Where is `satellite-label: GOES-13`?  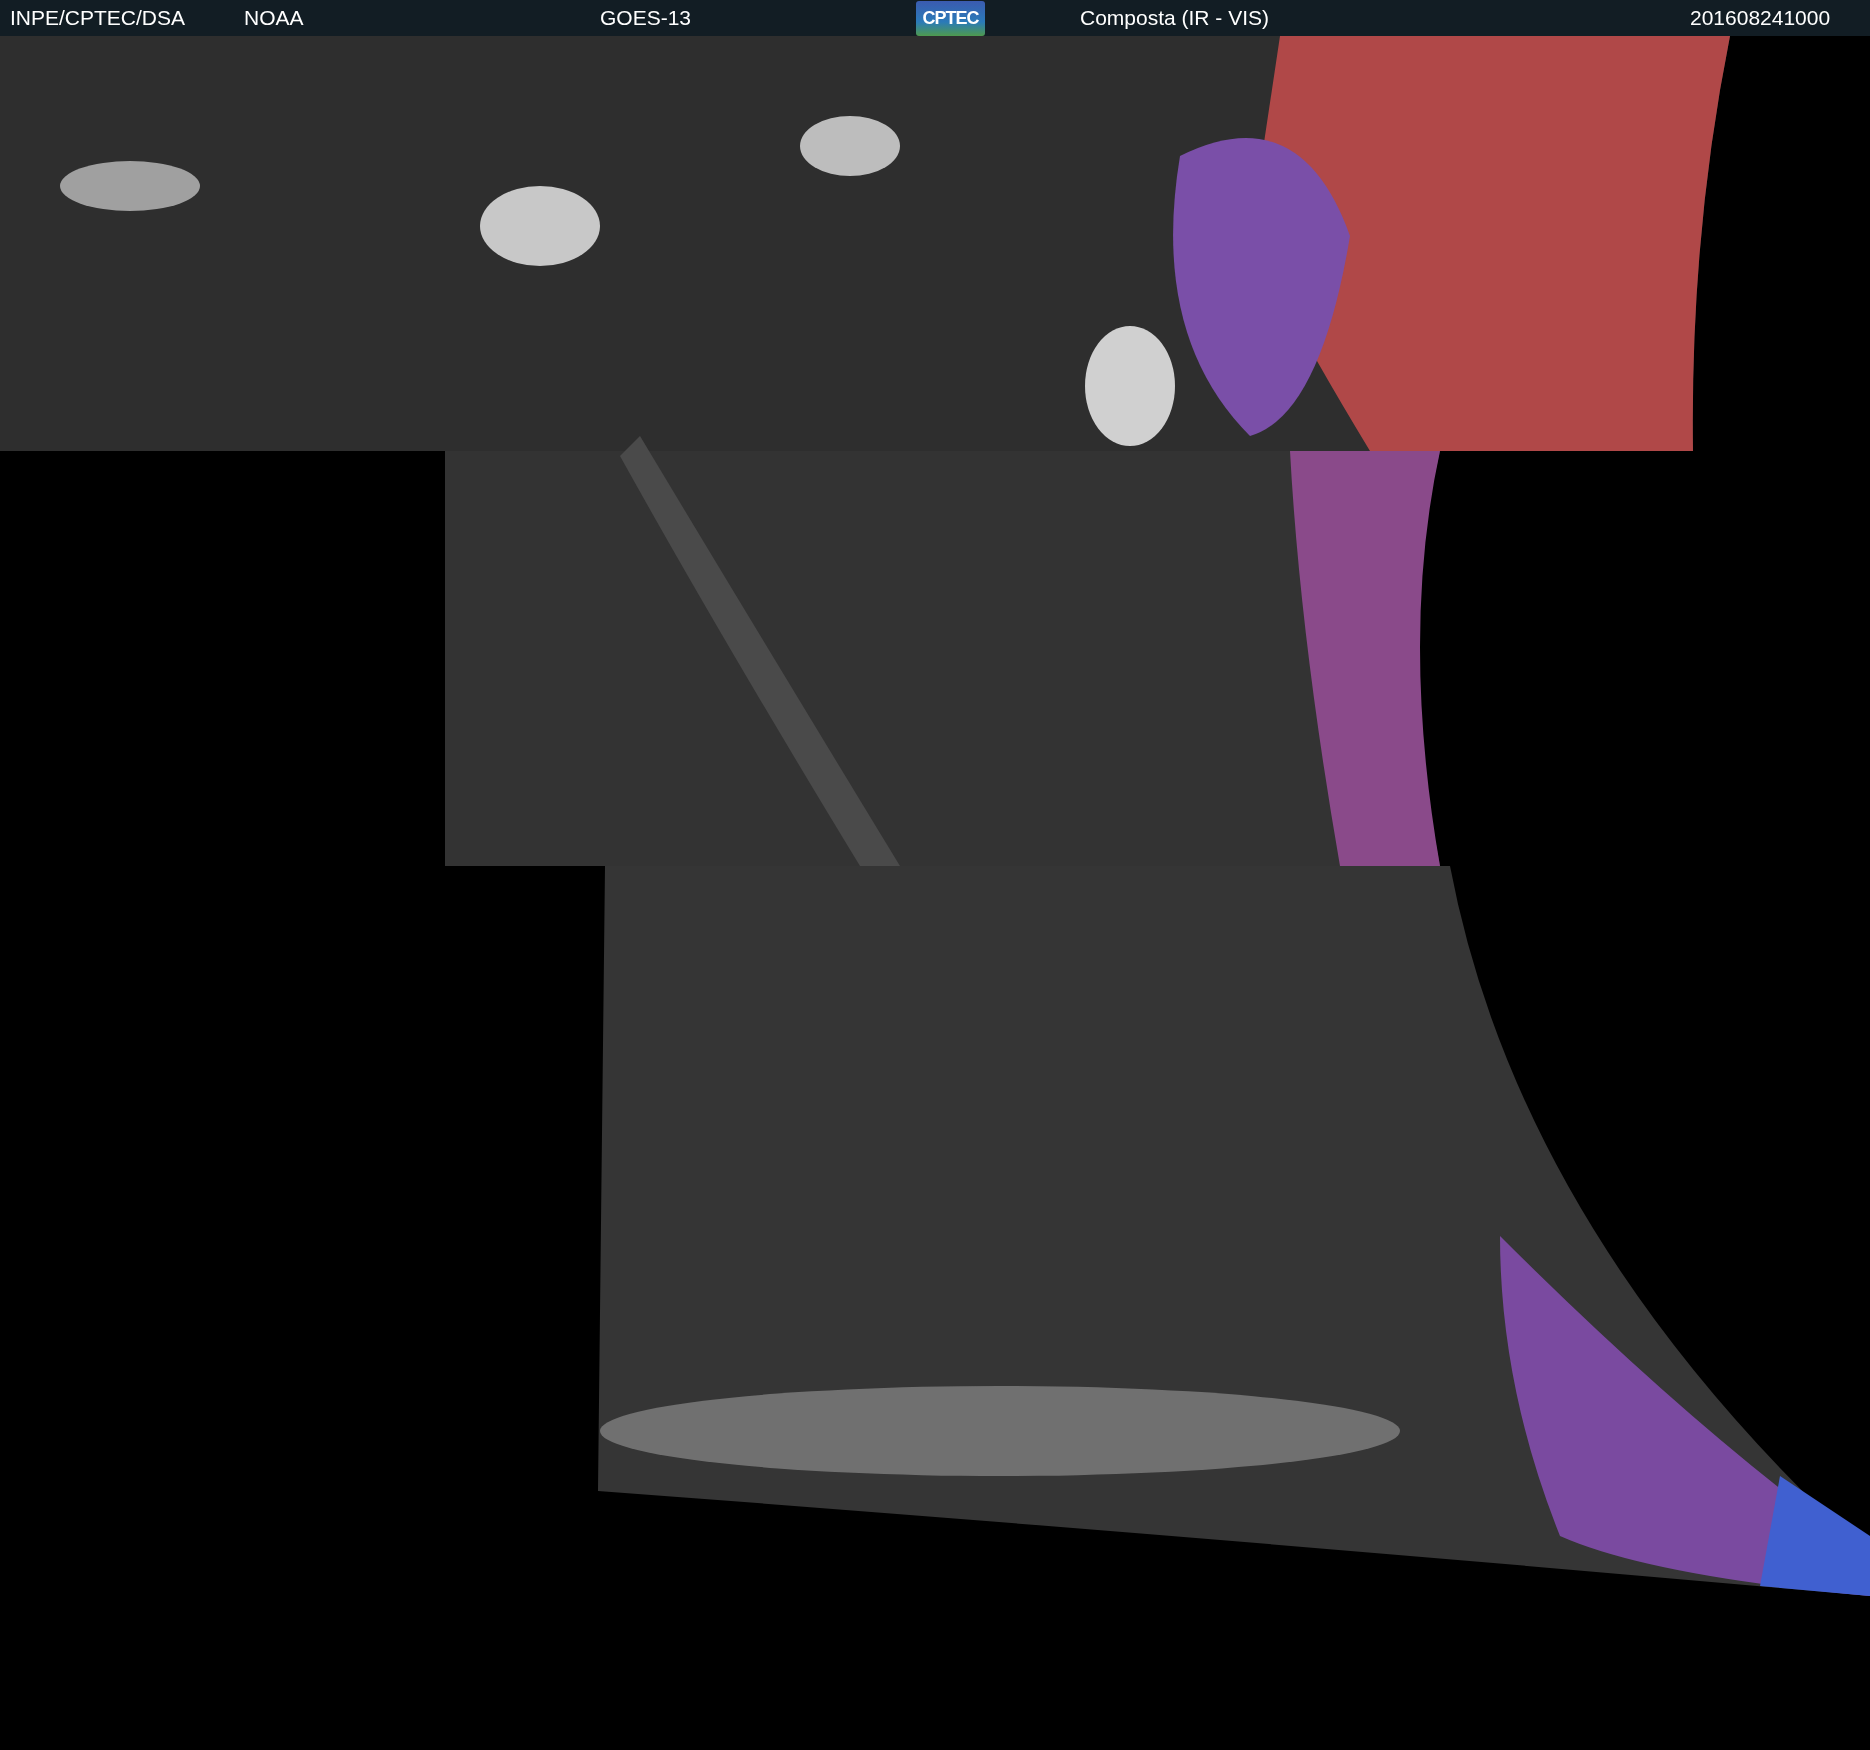
satellite-label: GOES-13 is located at coordinates (646, 18).